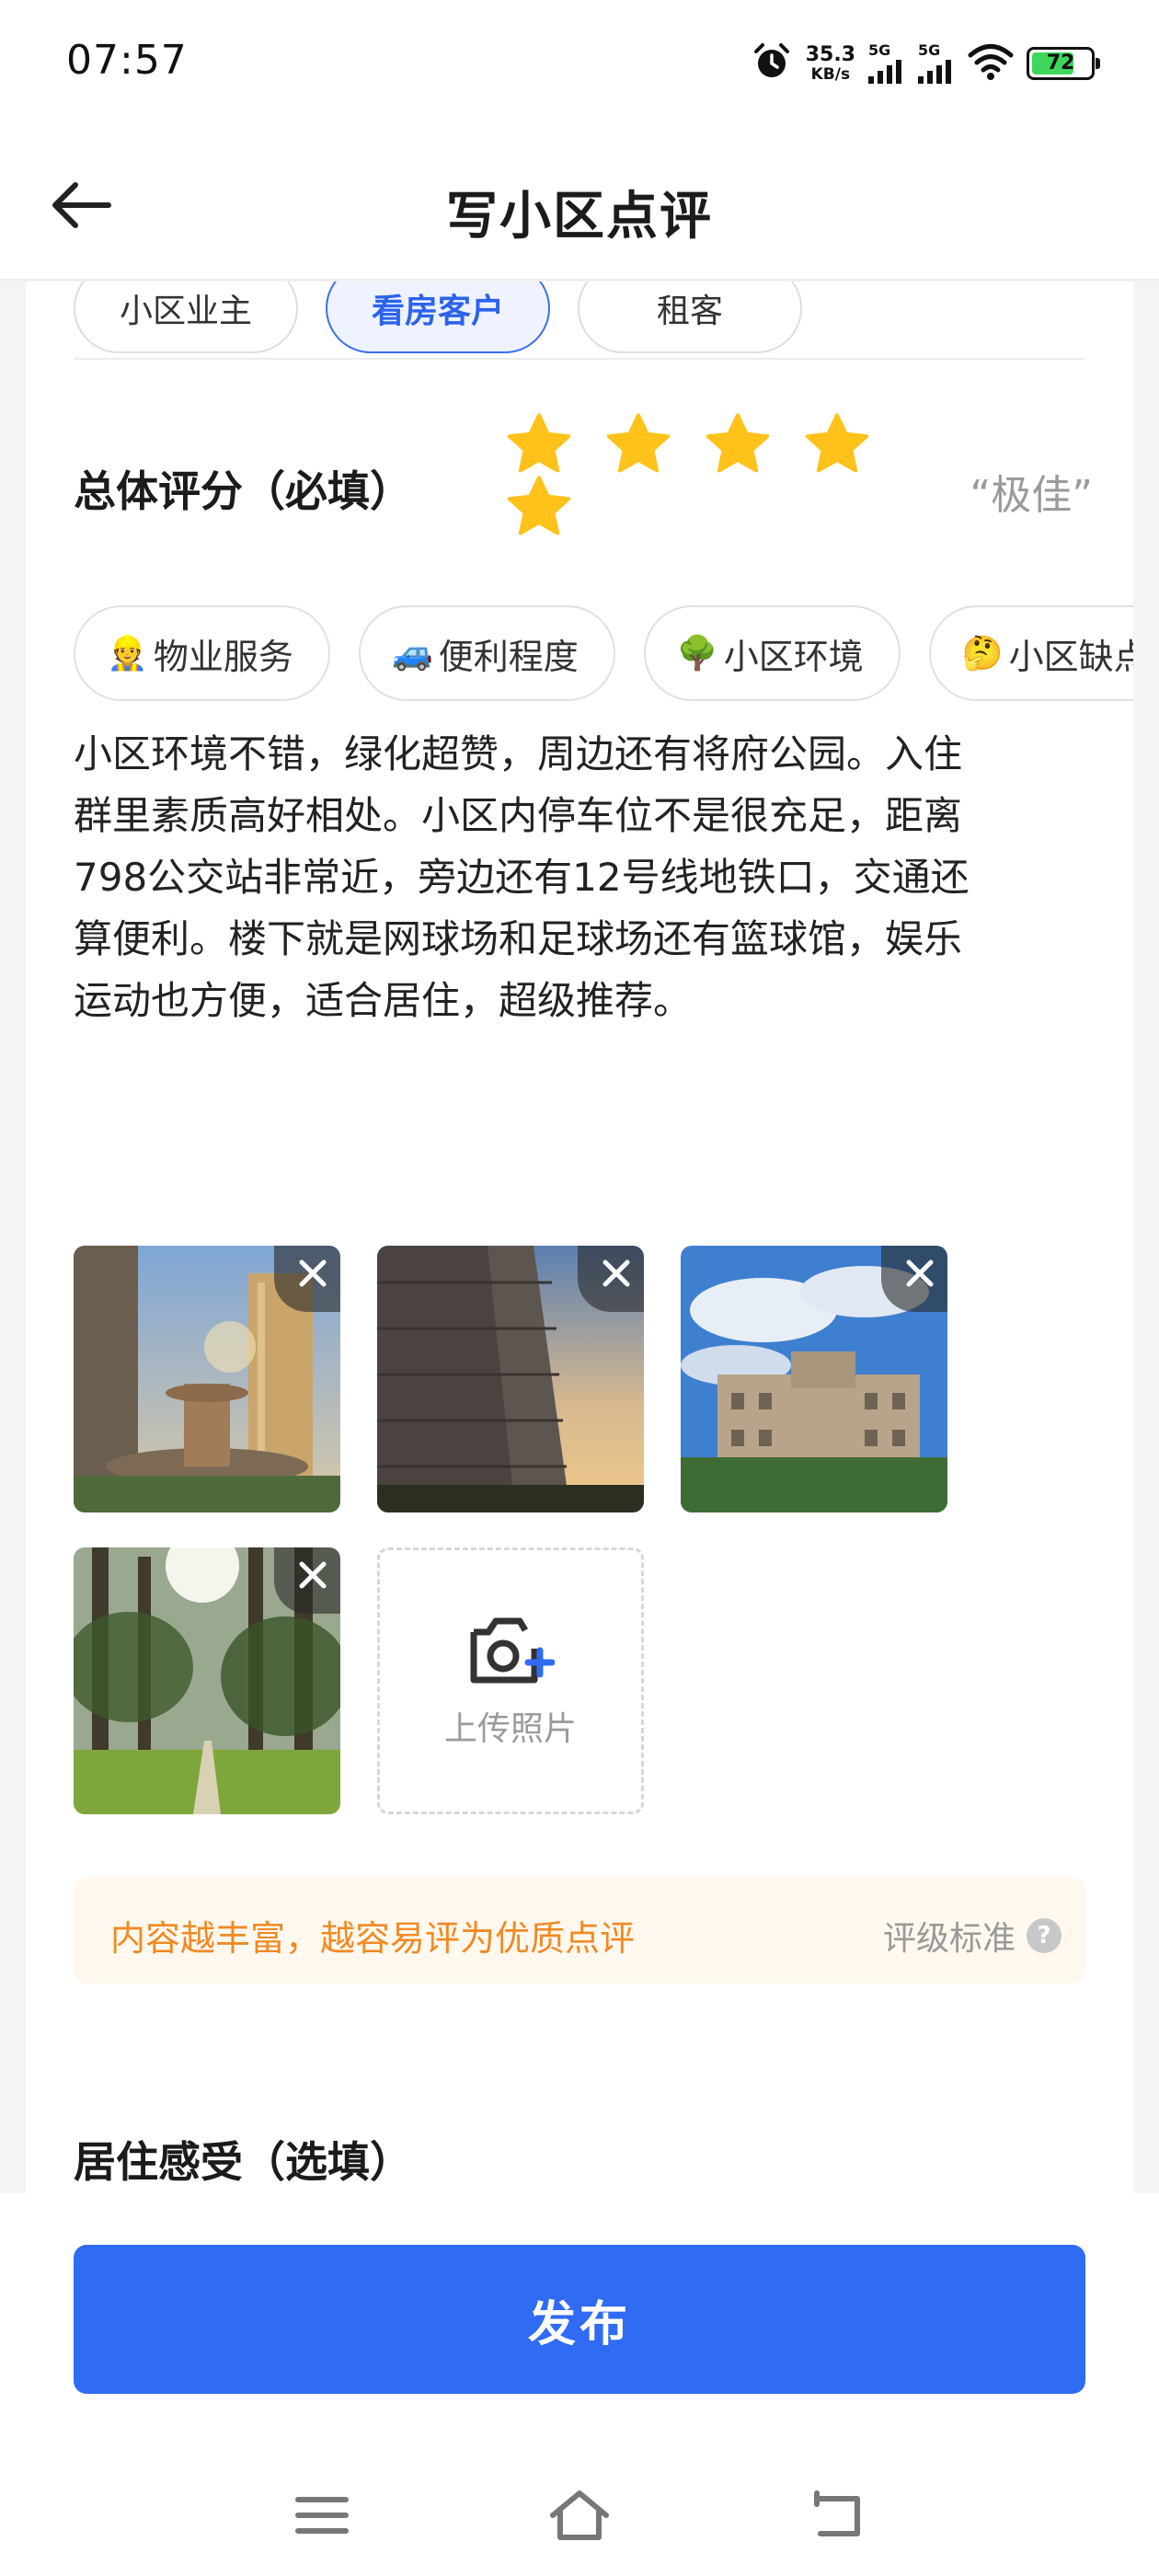  I want to click on return-icon, so click(837, 2513).